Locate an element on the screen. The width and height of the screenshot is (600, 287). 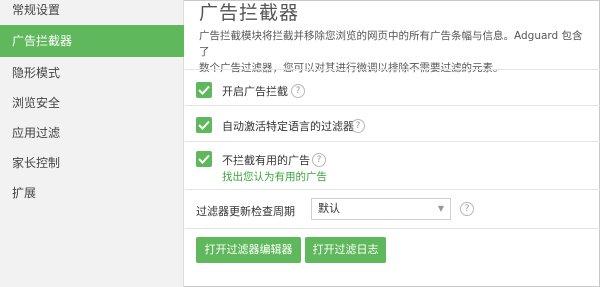
sidebar-item-extensions: 扩展 is located at coordinates (92, 193).